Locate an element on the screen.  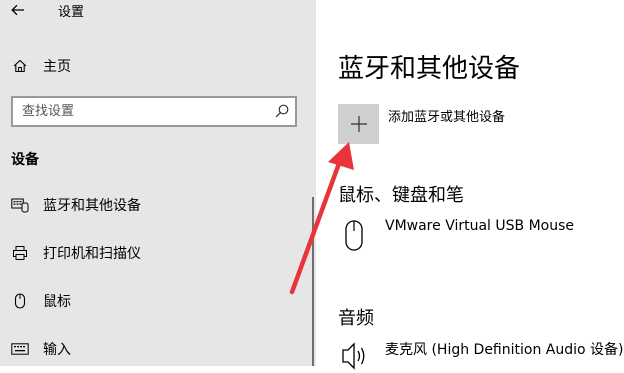
sidebar-item-label: 蓝牙和其他设备 is located at coordinates (92, 206).